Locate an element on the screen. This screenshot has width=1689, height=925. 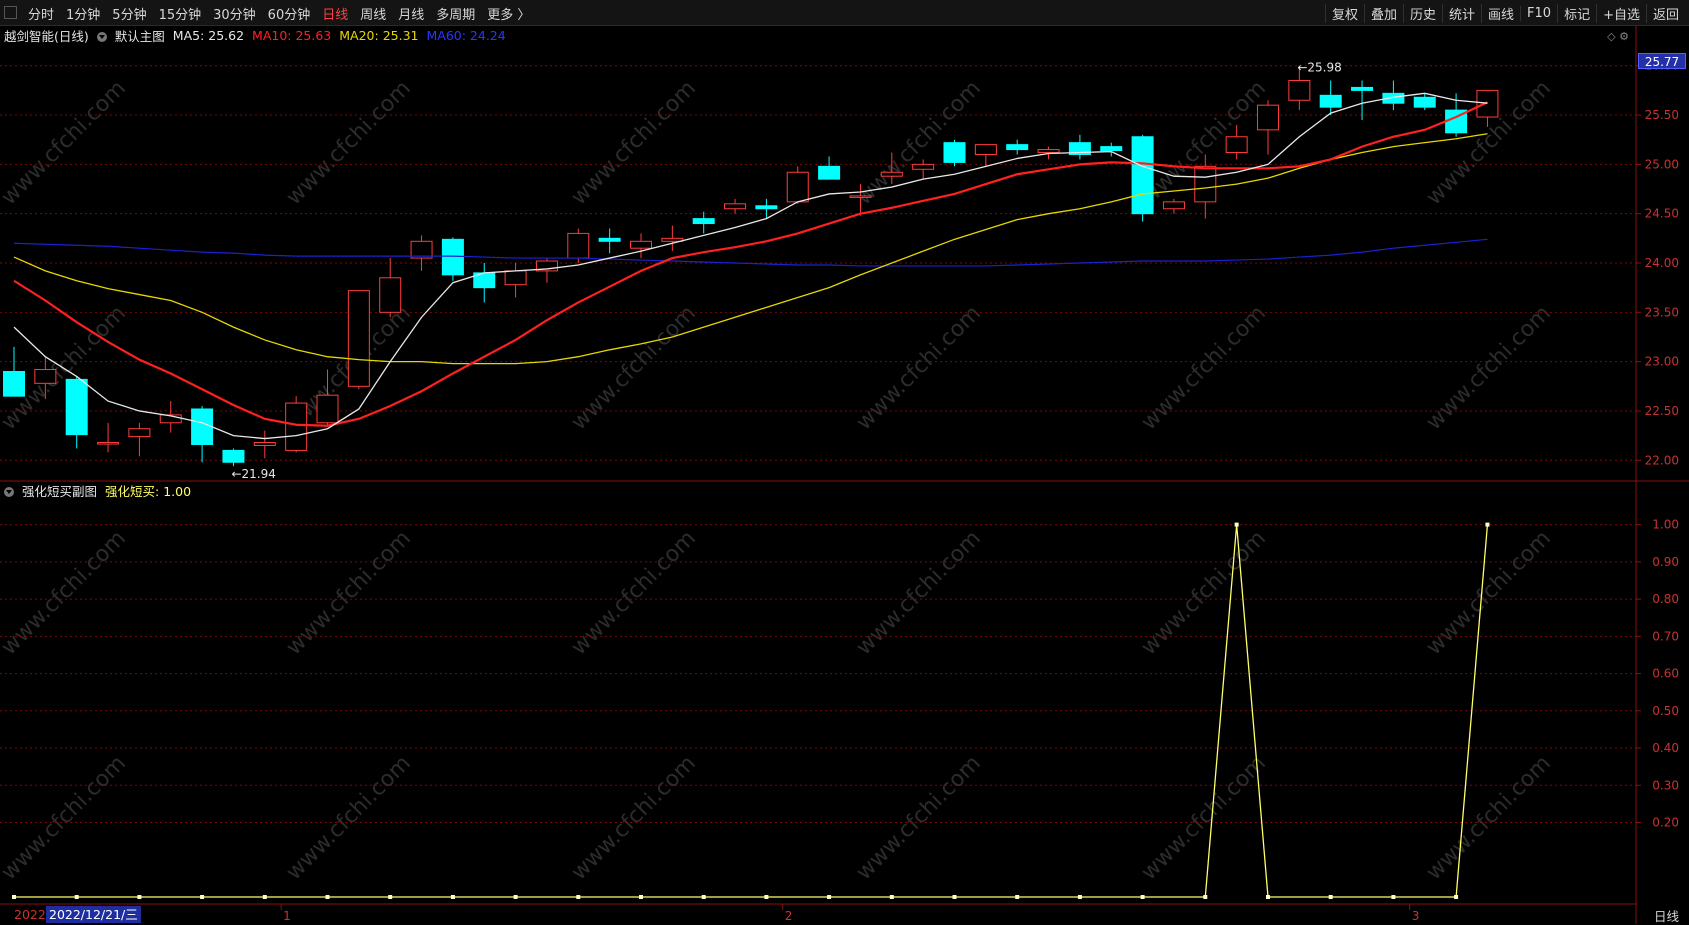
tab-period-4: 30分钟 is located at coordinates (234, 13).